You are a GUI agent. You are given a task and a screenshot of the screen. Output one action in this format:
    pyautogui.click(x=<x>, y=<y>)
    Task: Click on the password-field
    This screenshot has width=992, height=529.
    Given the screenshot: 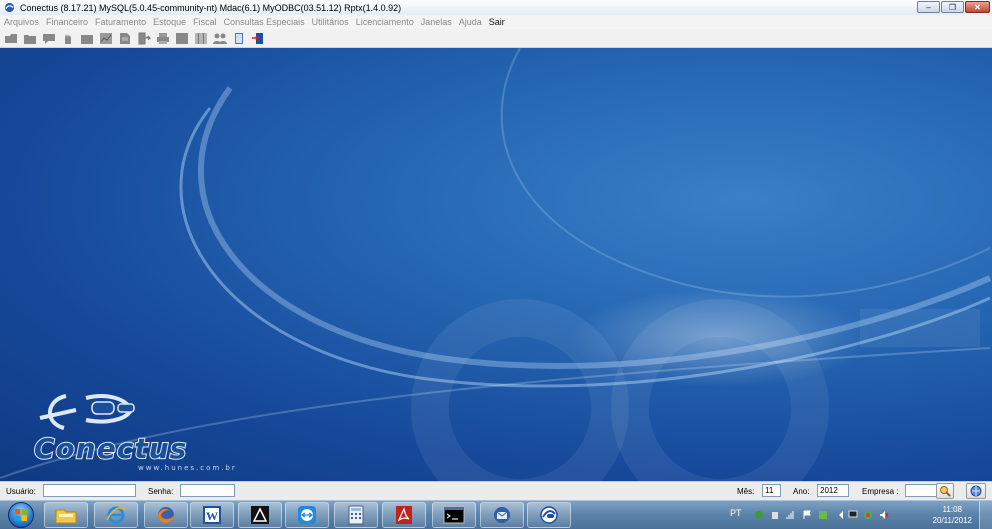 What is the action you would take?
    pyautogui.click(x=207, y=490)
    